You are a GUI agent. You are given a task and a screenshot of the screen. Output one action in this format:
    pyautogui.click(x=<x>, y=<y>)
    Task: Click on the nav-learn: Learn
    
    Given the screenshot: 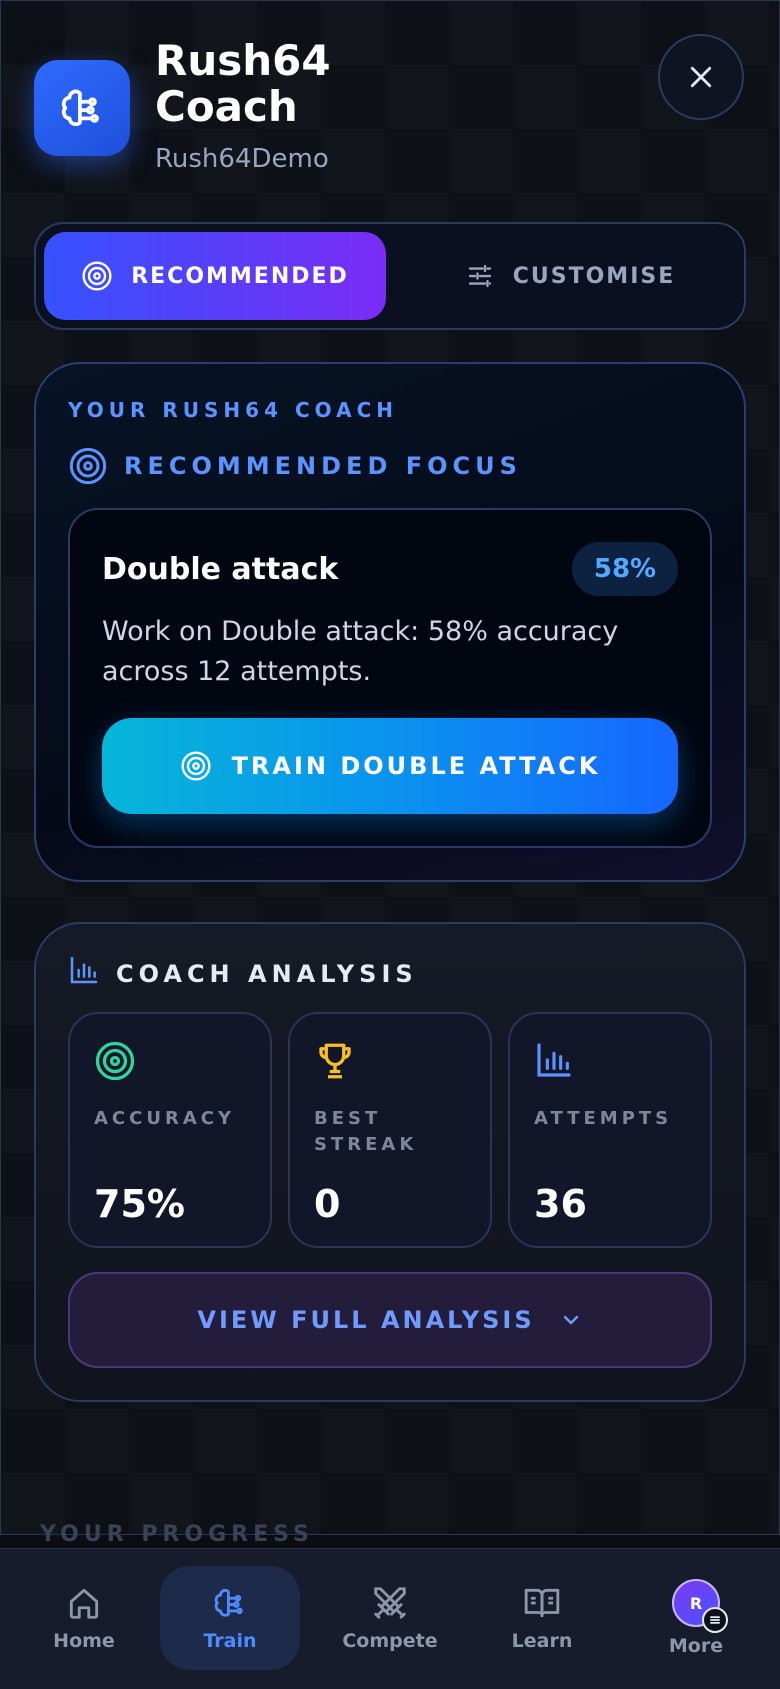 What is the action you would take?
    pyautogui.click(x=542, y=1618)
    